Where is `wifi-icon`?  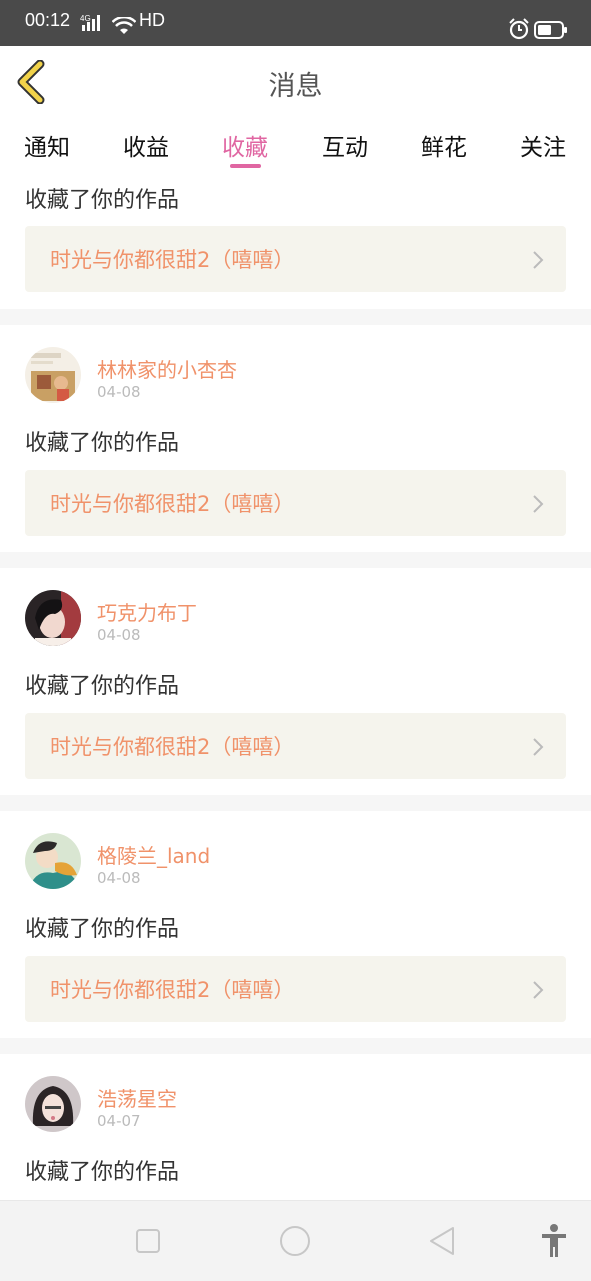 wifi-icon is located at coordinates (124, 25).